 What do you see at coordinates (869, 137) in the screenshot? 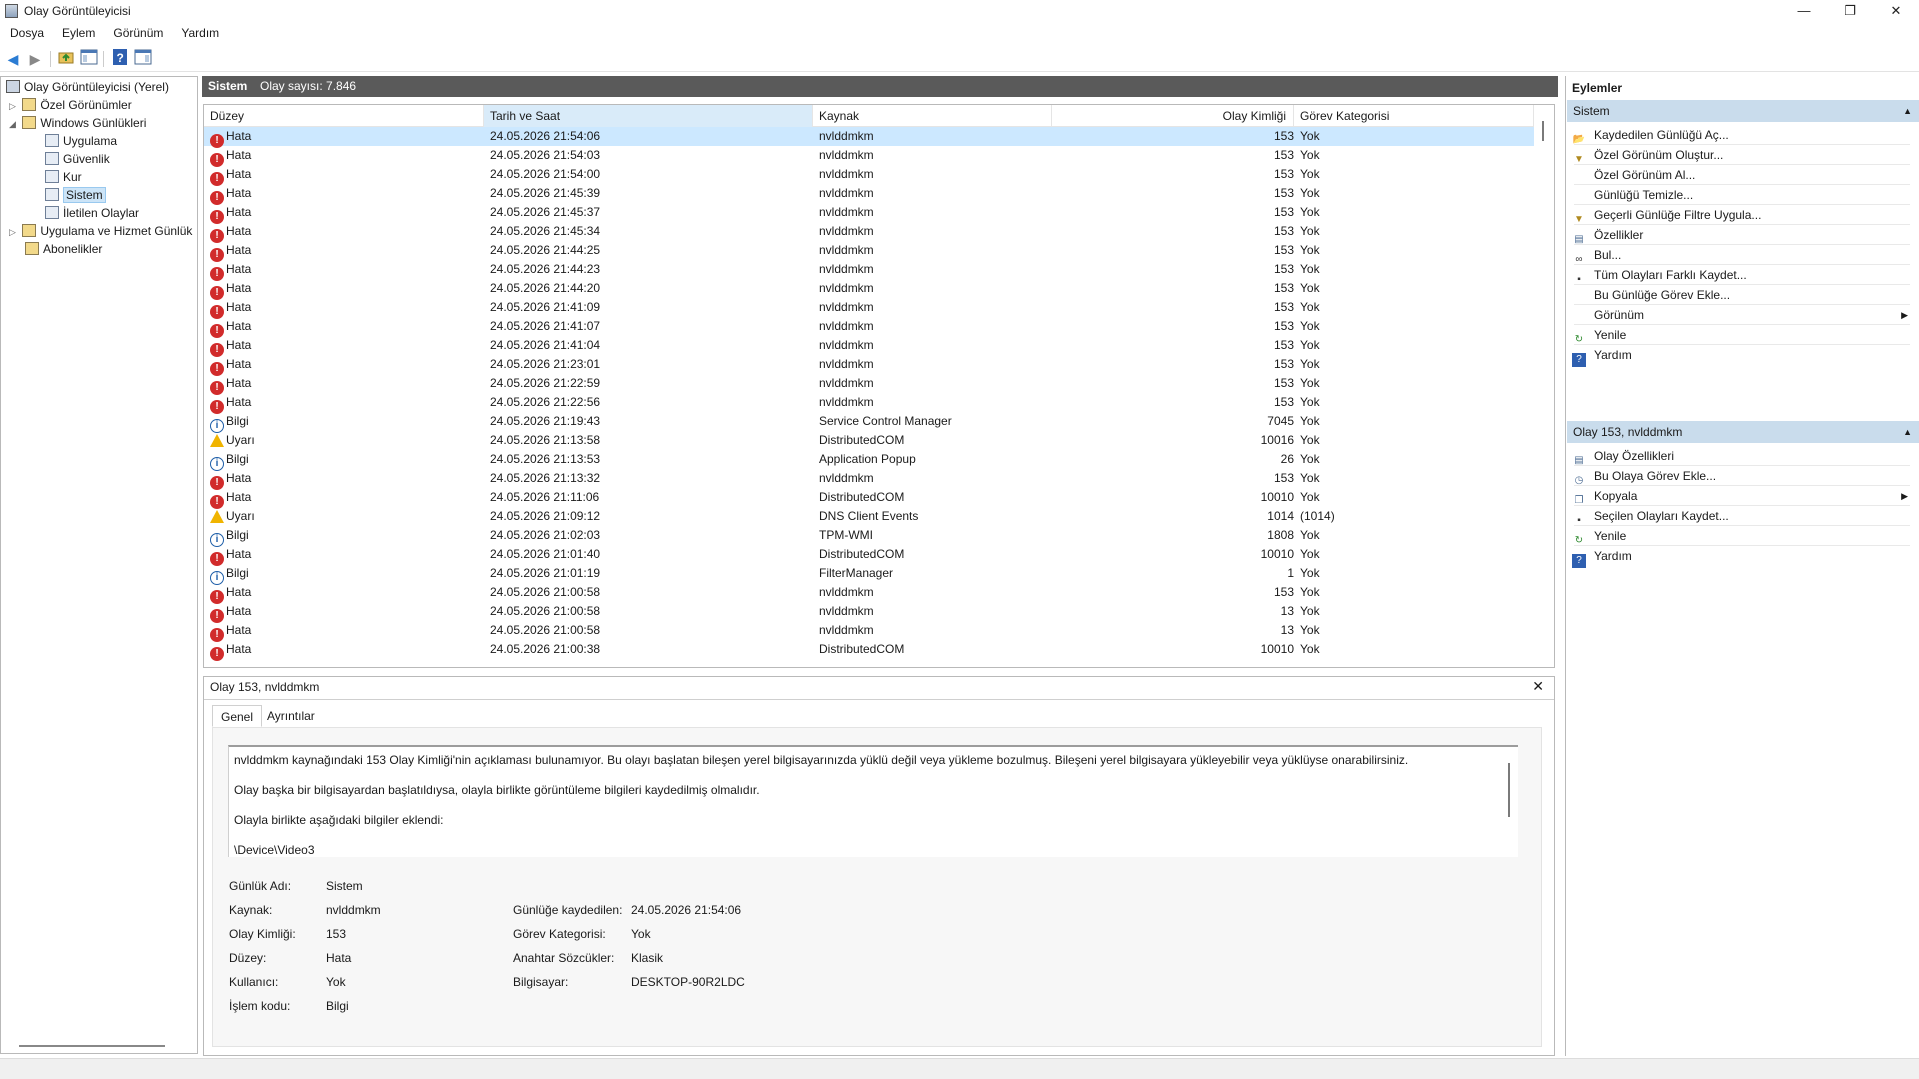
I see `table-row: ! Hata 24.05.2026 21:54:06 nvlddmkm 153 Yok` at bounding box center [869, 137].